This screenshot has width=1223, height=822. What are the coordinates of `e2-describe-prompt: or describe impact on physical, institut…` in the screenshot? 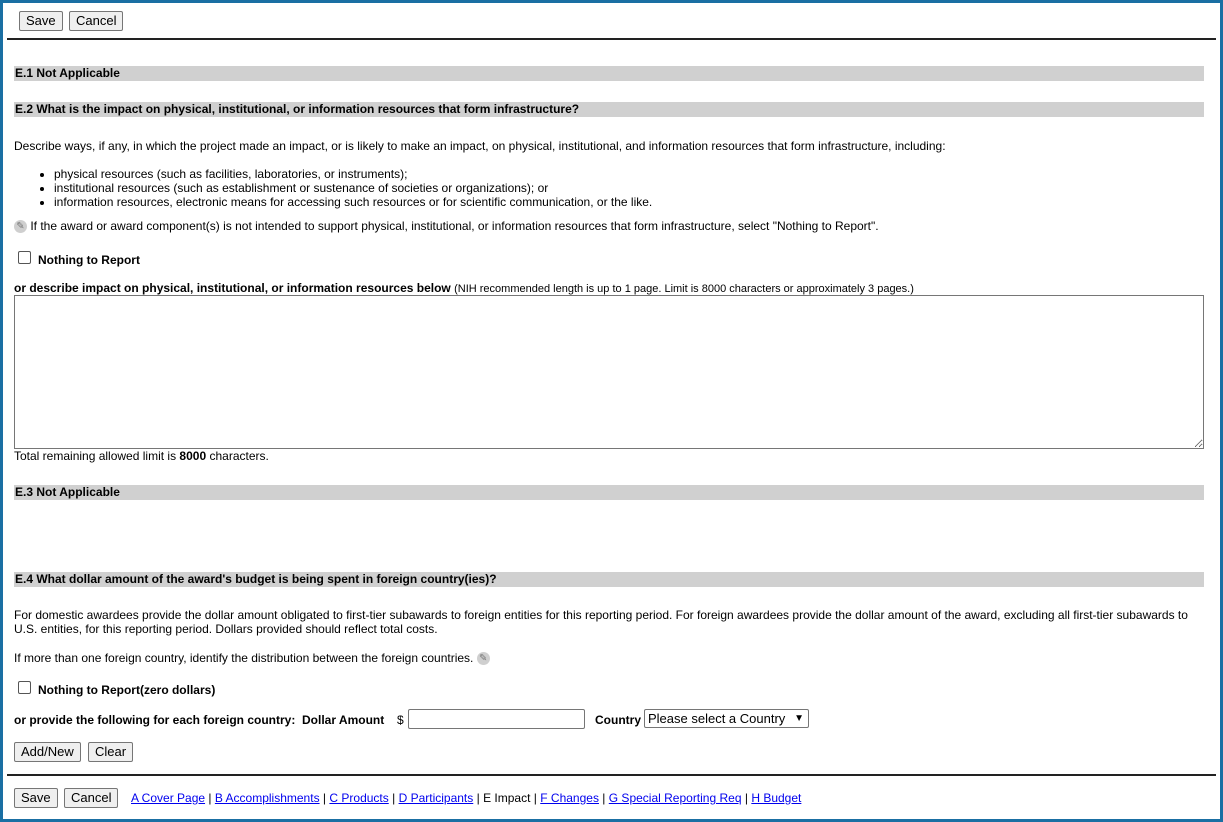 It's located at (232, 288).